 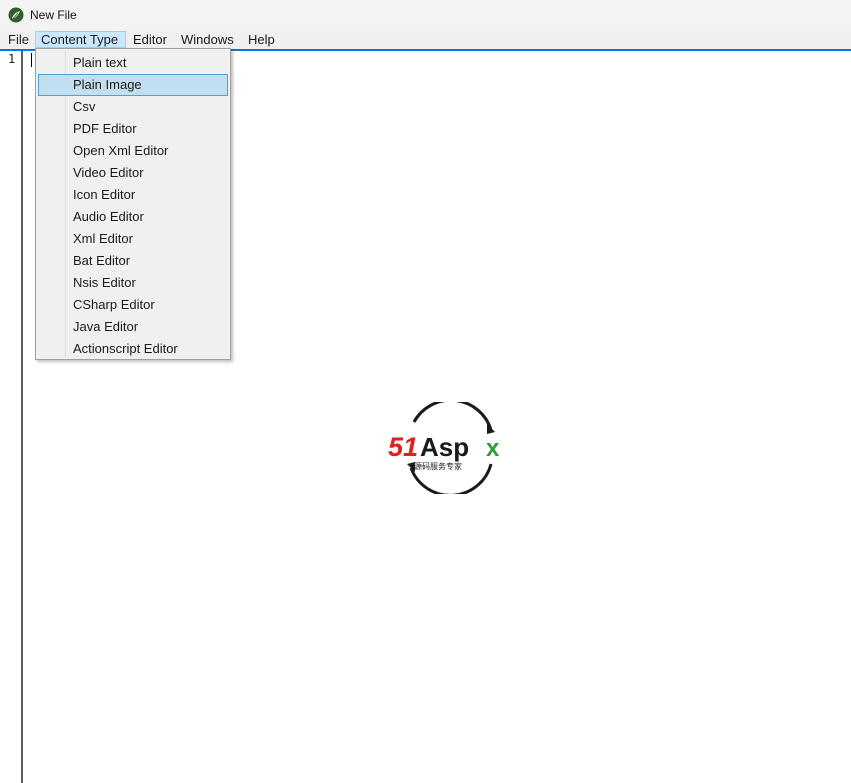 What do you see at coordinates (438, 466) in the screenshot?
I see `logo-tagline: 源码服务专家` at bounding box center [438, 466].